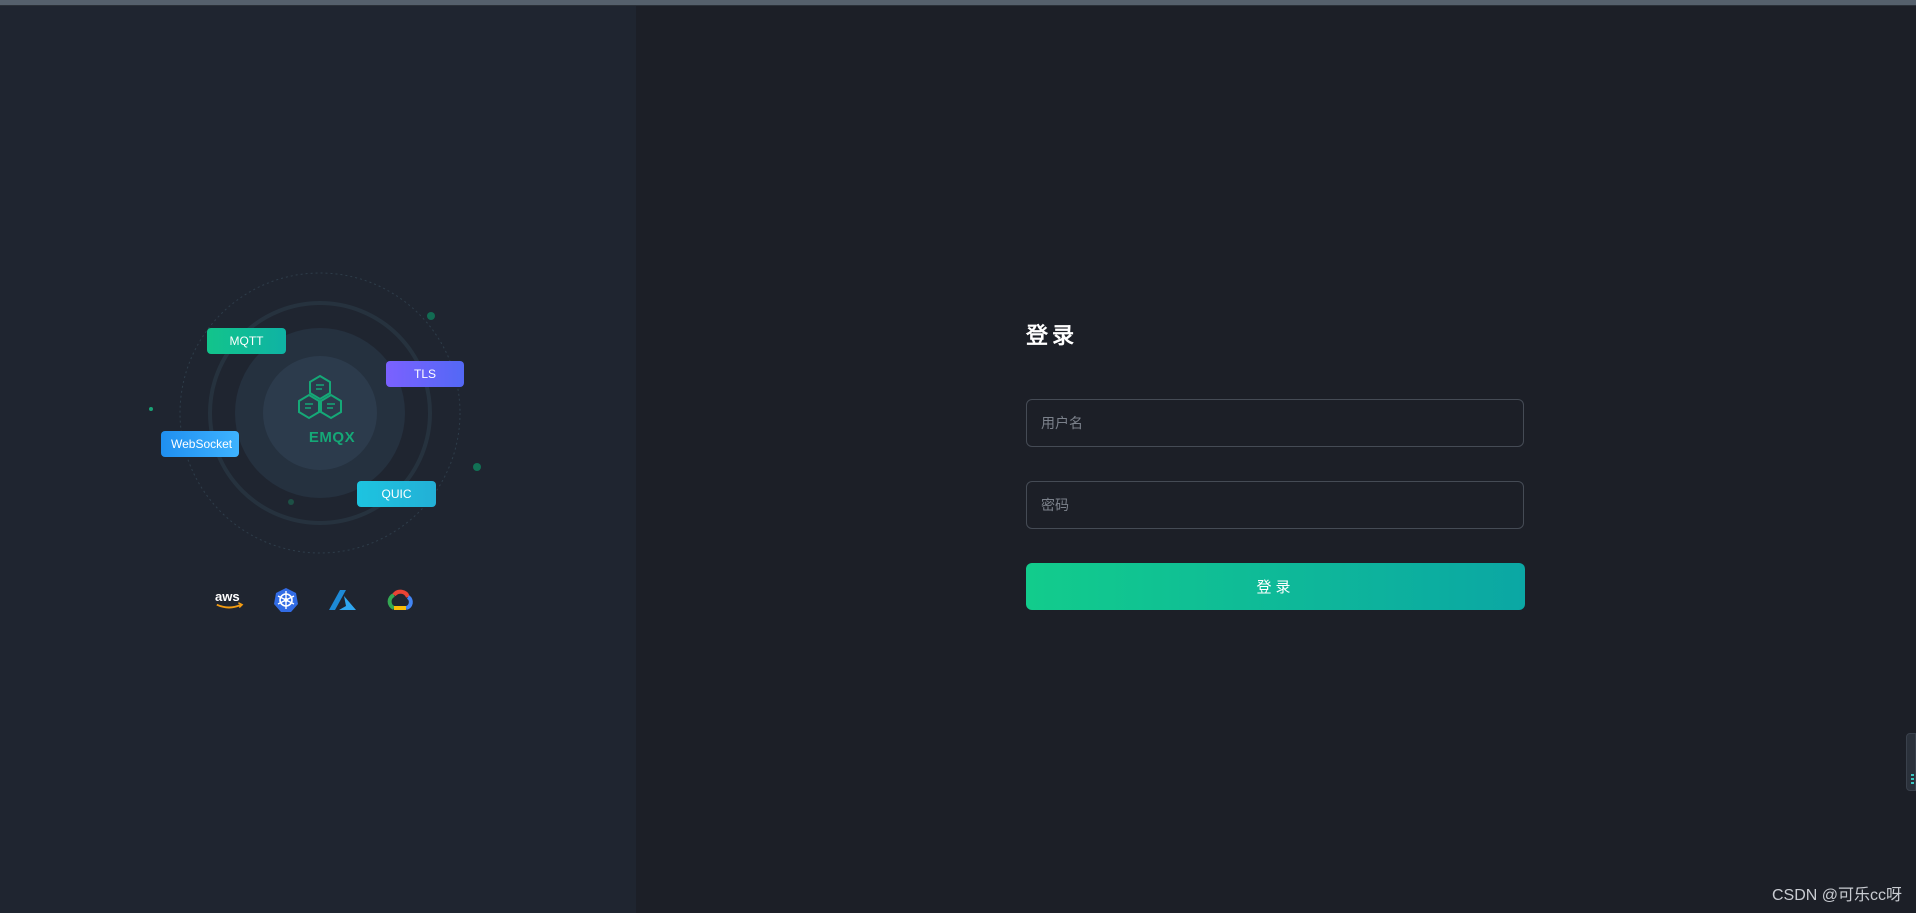 The width and height of the screenshot is (1916, 913). What do you see at coordinates (200, 444) in the screenshot?
I see `websocket-badge: WebSocket` at bounding box center [200, 444].